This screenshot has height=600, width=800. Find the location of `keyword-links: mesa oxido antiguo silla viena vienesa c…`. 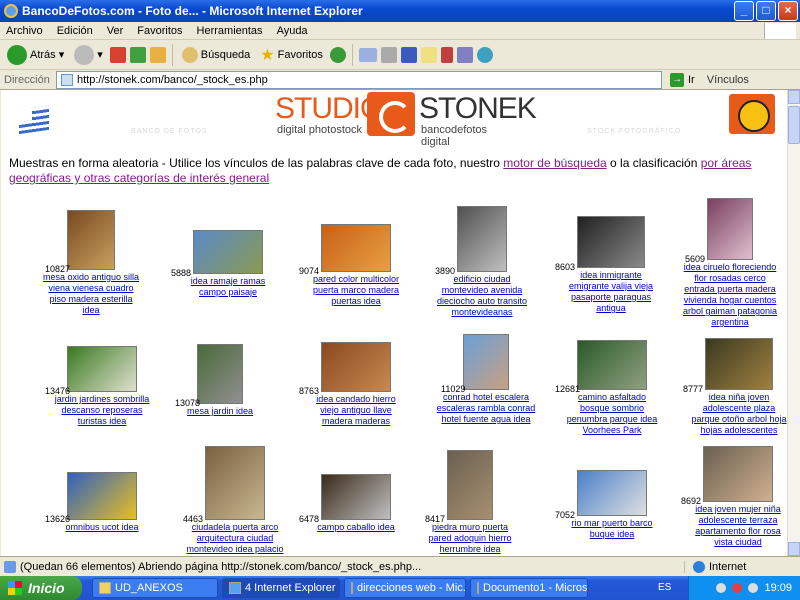

keyword-links: mesa oxido antiguo silla viena vienesa c… is located at coordinates (91, 293).